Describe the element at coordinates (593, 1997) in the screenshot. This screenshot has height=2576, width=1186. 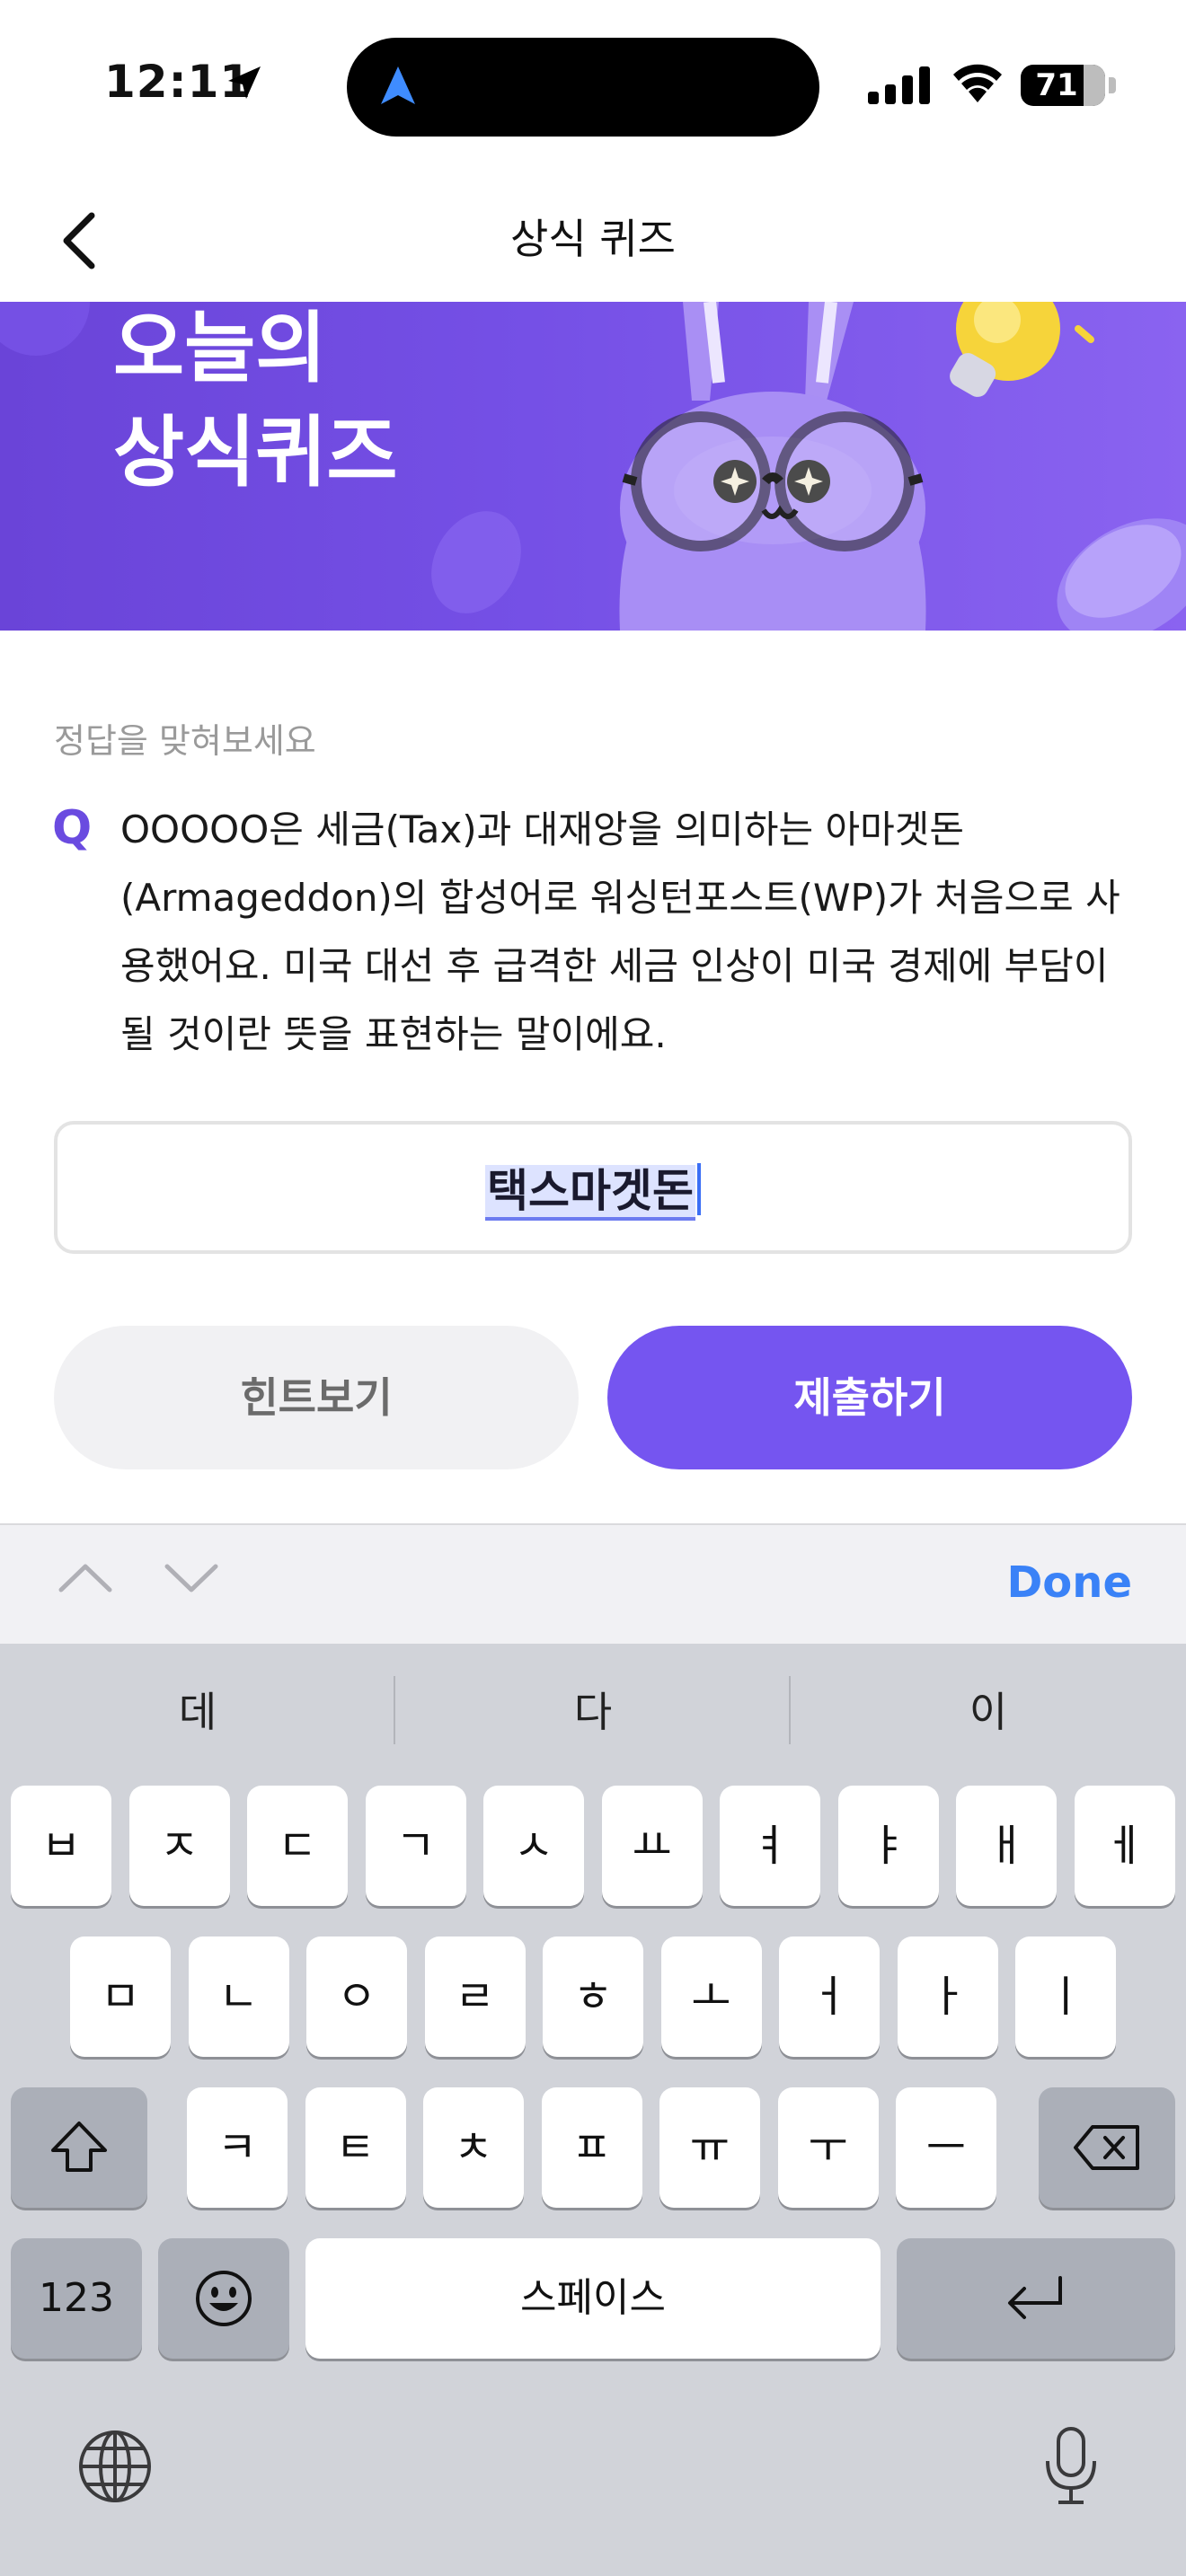
I see `key-row2-5: ㅎ` at that location.